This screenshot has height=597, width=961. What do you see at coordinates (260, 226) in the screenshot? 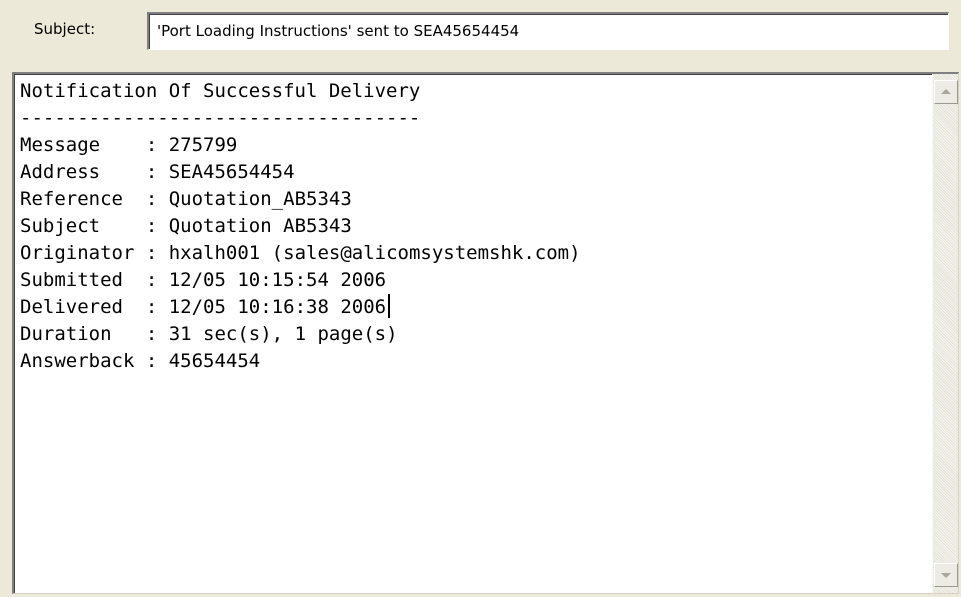
I see `field-value-subject: Quotation AB5343` at bounding box center [260, 226].